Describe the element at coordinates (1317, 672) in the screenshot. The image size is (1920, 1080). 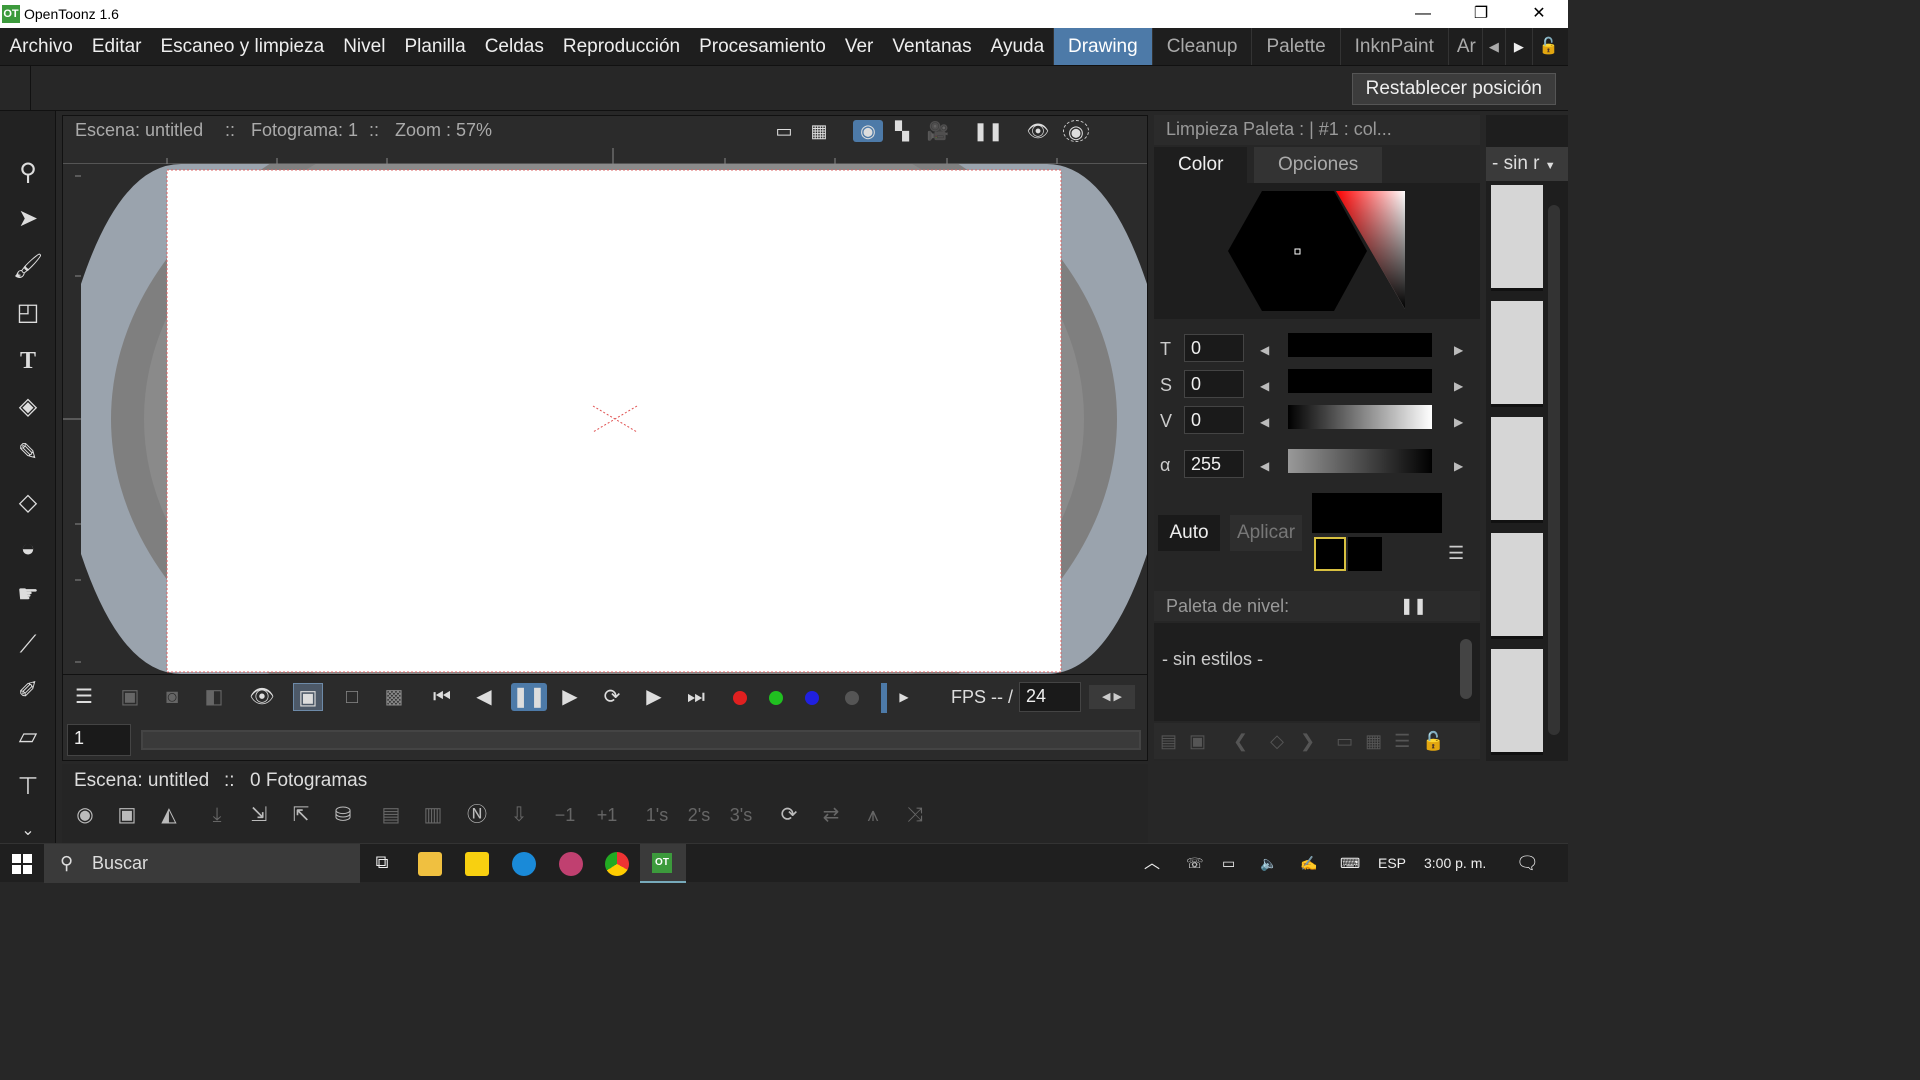
I see `level-palette-list: - sin estilos -` at that location.